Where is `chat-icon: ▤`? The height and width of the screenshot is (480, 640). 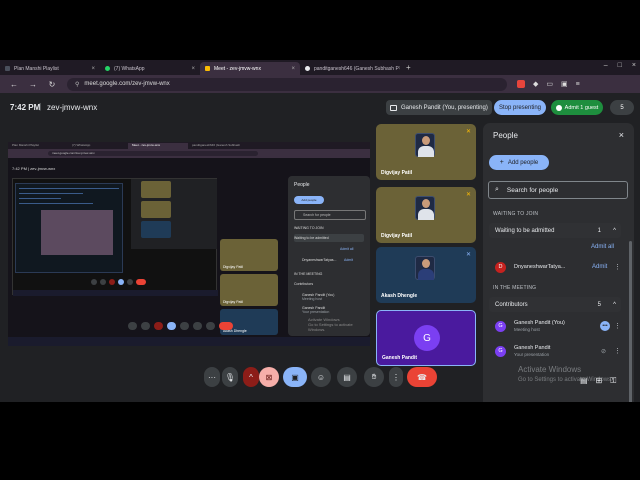
chat-icon: ▤ is located at coordinates (584, 381).